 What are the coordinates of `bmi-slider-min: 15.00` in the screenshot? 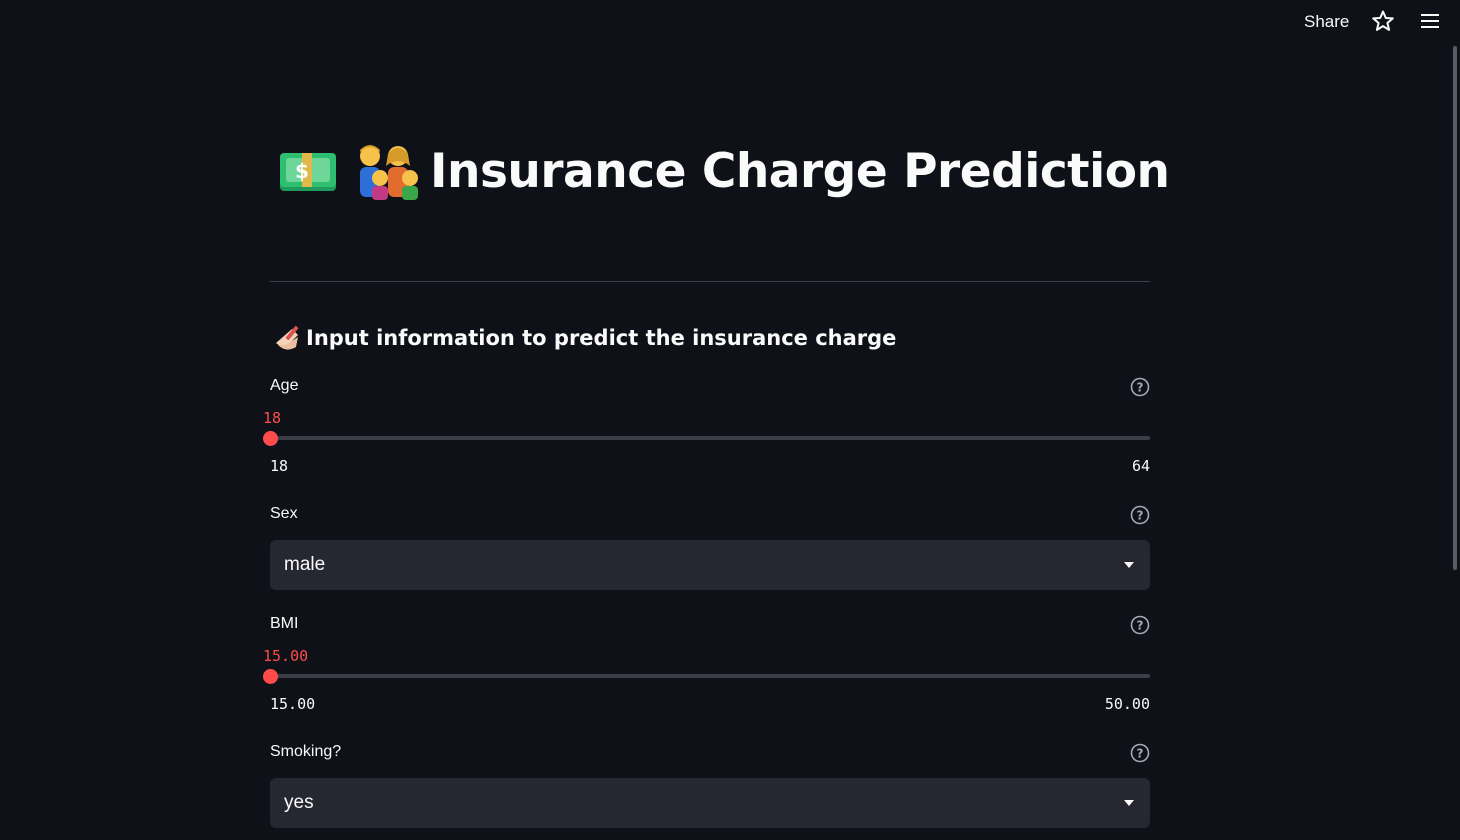 It's located at (293, 704).